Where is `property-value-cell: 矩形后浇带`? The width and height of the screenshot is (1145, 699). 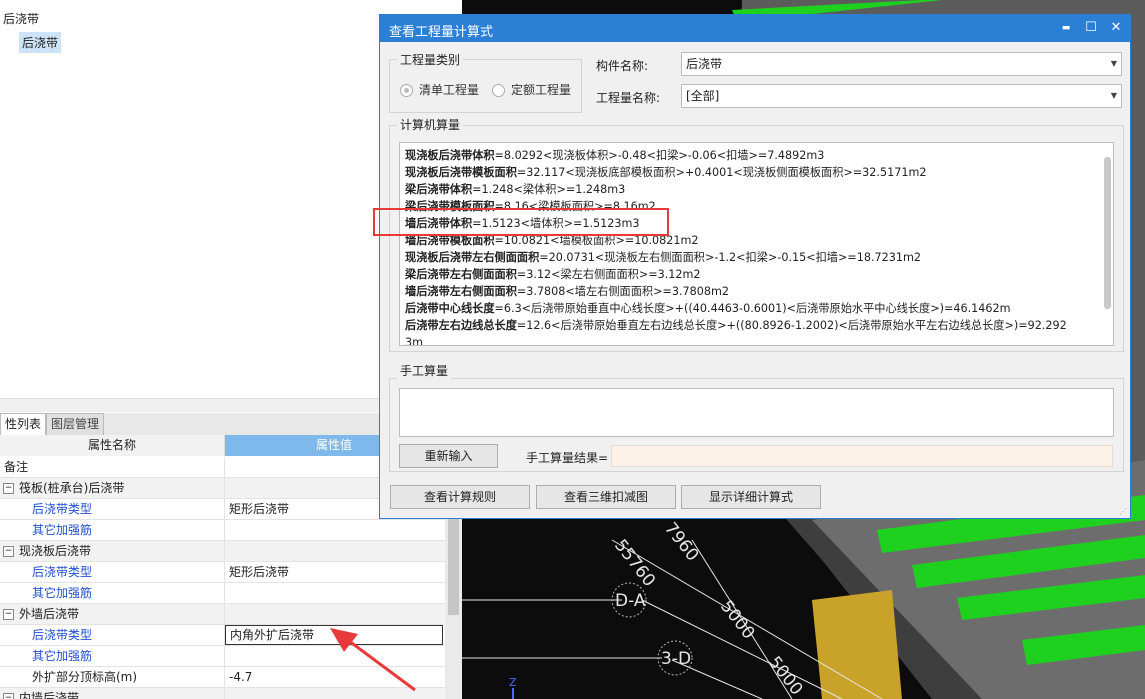 property-value-cell: 矩形后浇带 is located at coordinates (335, 572).